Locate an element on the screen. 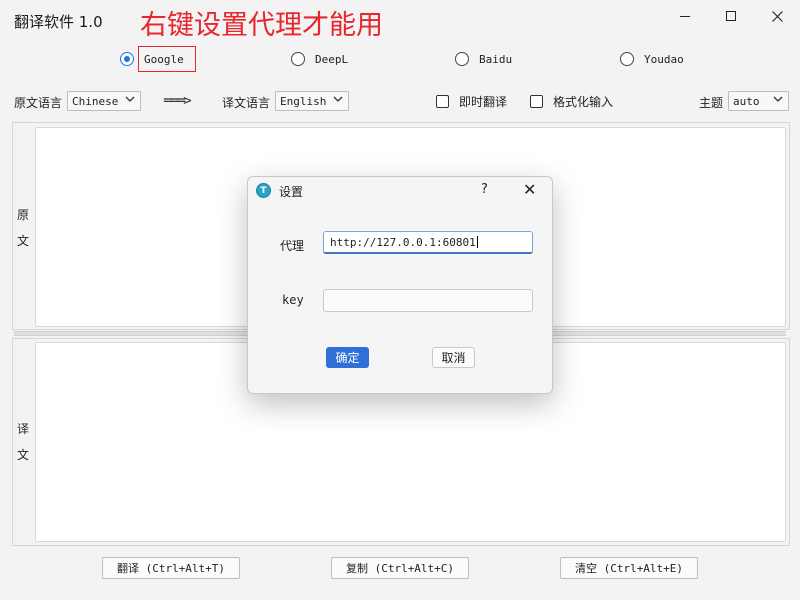 The width and height of the screenshot is (800, 600). source-language-select: Chinese is located at coordinates (104, 101).